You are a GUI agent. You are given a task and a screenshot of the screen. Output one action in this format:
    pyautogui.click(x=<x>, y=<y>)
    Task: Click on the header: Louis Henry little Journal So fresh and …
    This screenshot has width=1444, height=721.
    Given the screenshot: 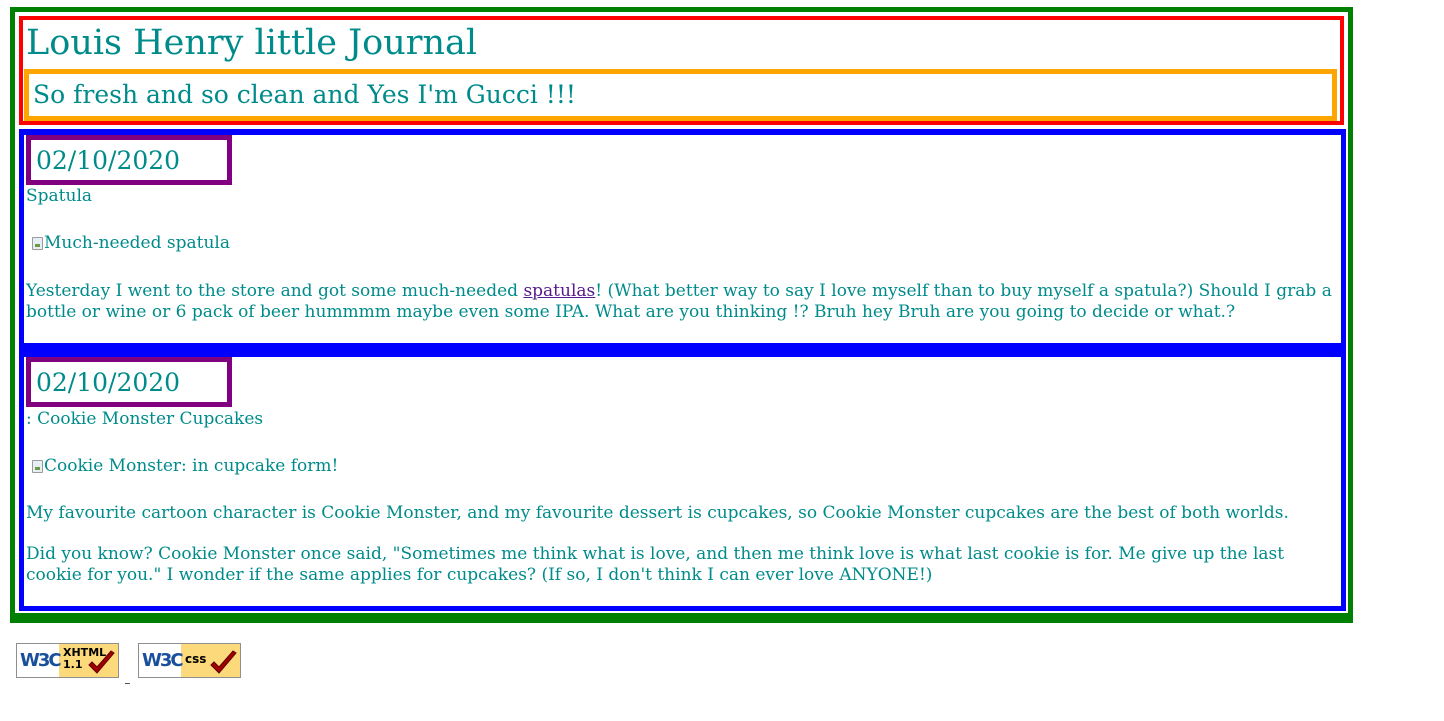 What is the action you would take?
    pyautogui.click(x=681, y=70)
    